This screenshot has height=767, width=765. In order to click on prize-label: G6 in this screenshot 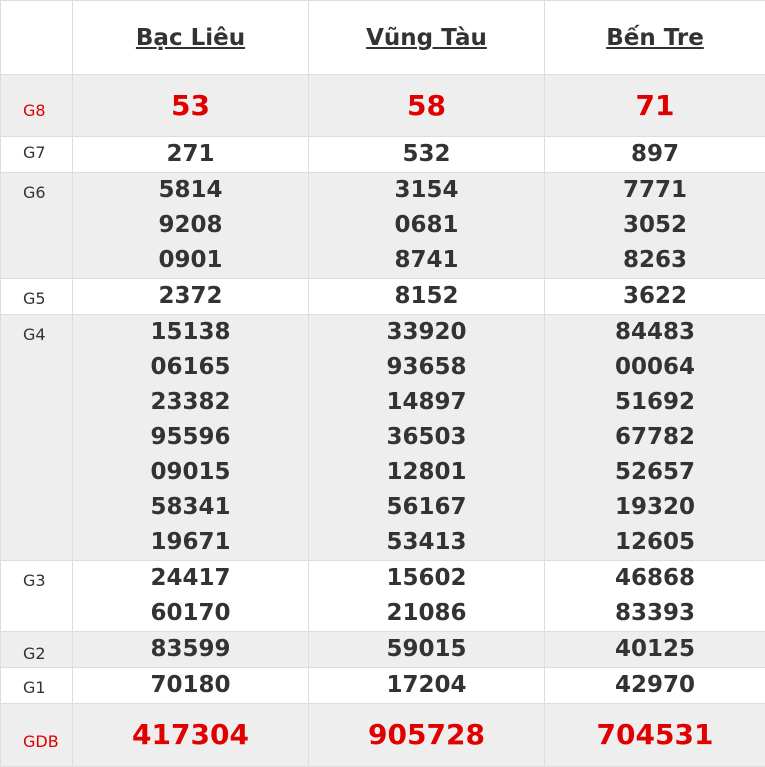, I will do `click(37, 226)`.